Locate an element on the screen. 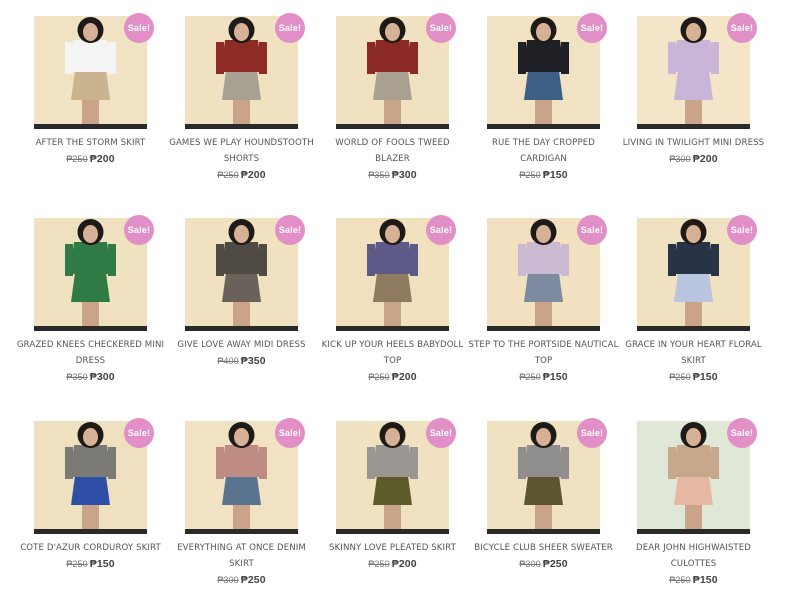 The image size is (789, 601). product-title: EVERYTHING AT ONCE DENIM SKIRT ₱300 ₱250 is located at coordinates (241, 564).